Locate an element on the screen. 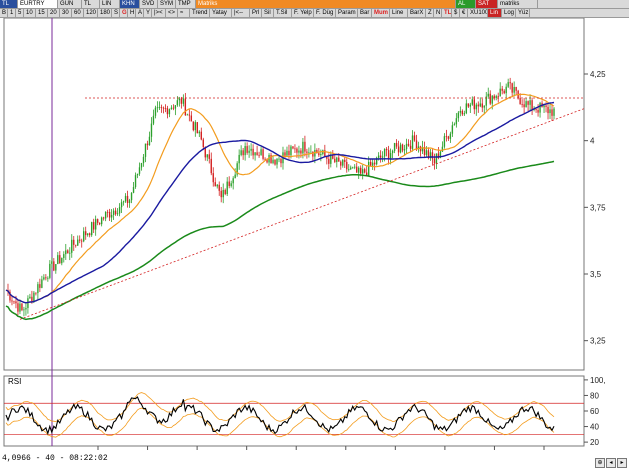 Image resolution: width=629 pixels, height=472 pixels. toolbar-item: Mum is located at coordinates (381, 13).